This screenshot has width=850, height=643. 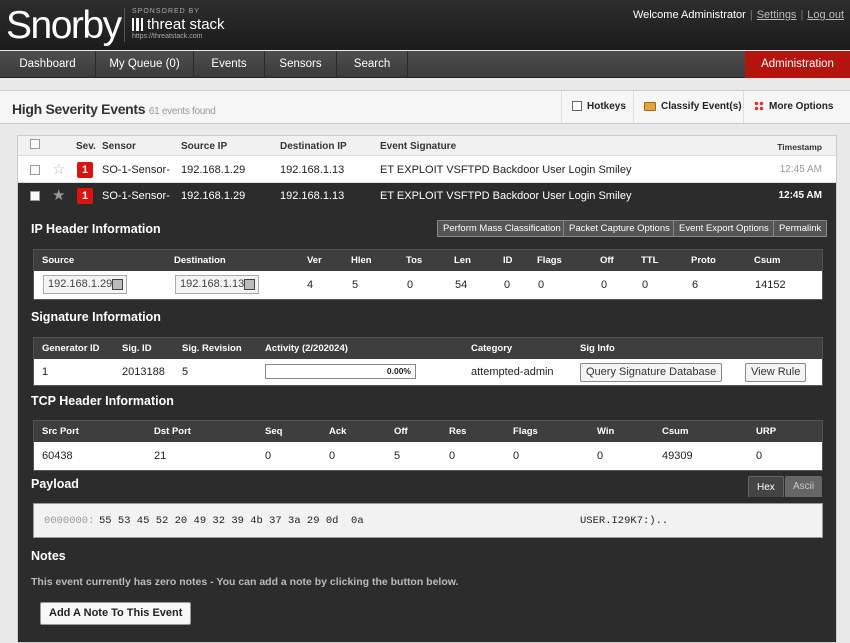 I want to click on mass-classification-button: Perform Mass Classification, so click(x=502, y=228).